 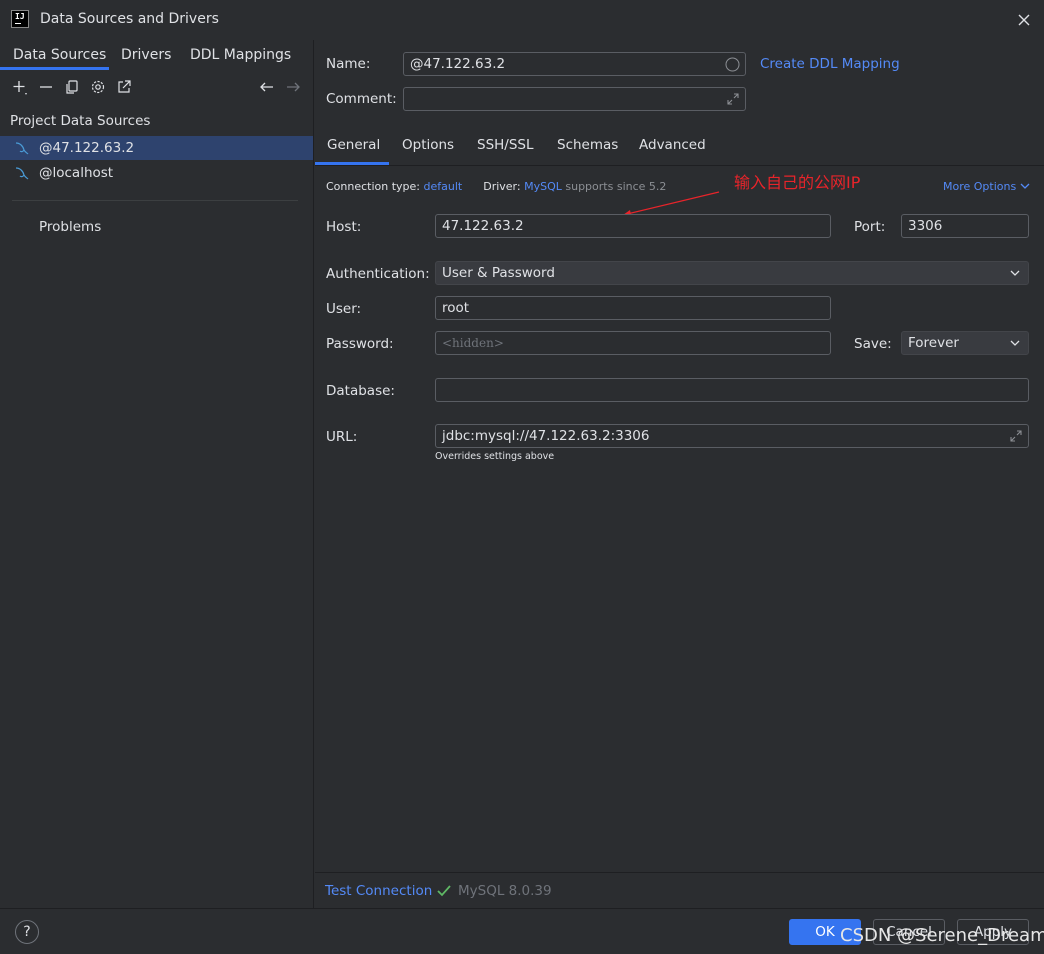 What do you see at coordinates (156, 148) in the screenshot?
I see `data-source-item: @47.122.63.2` at bounding box center [156, 148].